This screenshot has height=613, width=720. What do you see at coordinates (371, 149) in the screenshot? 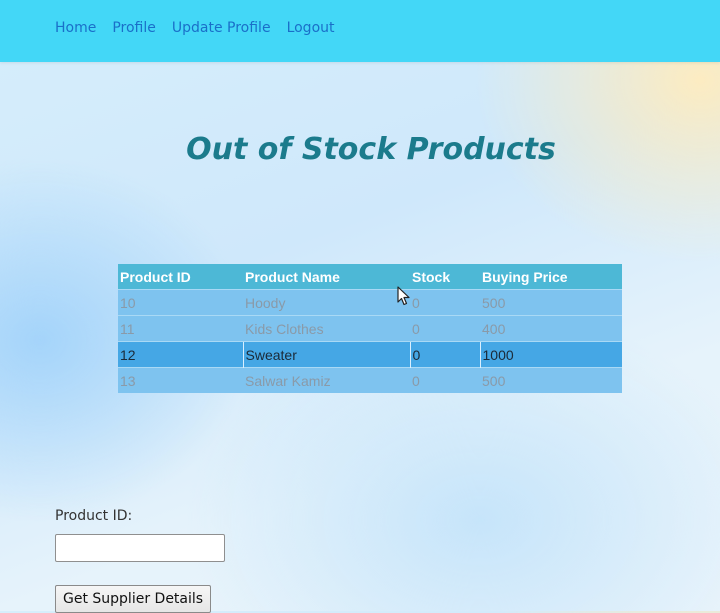
I see `page-title: Out of Stock Products` at bounding box center [371, 149].